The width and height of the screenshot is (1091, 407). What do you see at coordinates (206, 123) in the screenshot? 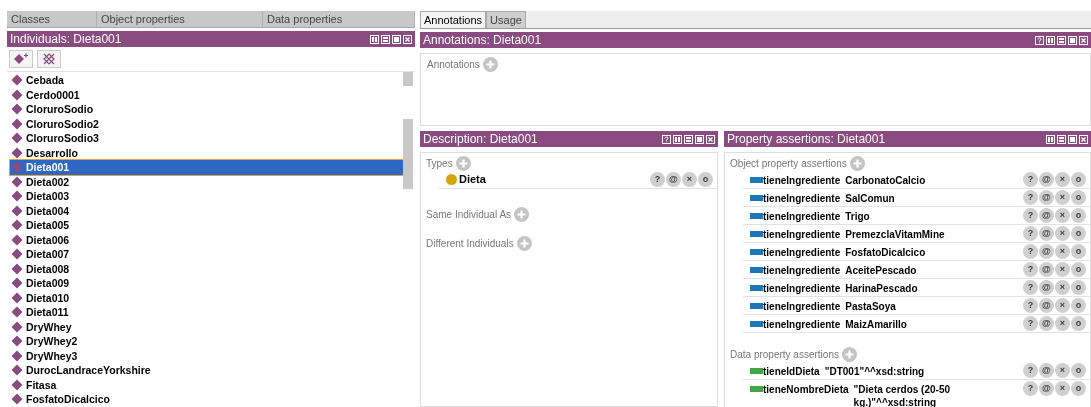
I see `individual-item: CloruroSodio2` at bounding box center [206, 123].